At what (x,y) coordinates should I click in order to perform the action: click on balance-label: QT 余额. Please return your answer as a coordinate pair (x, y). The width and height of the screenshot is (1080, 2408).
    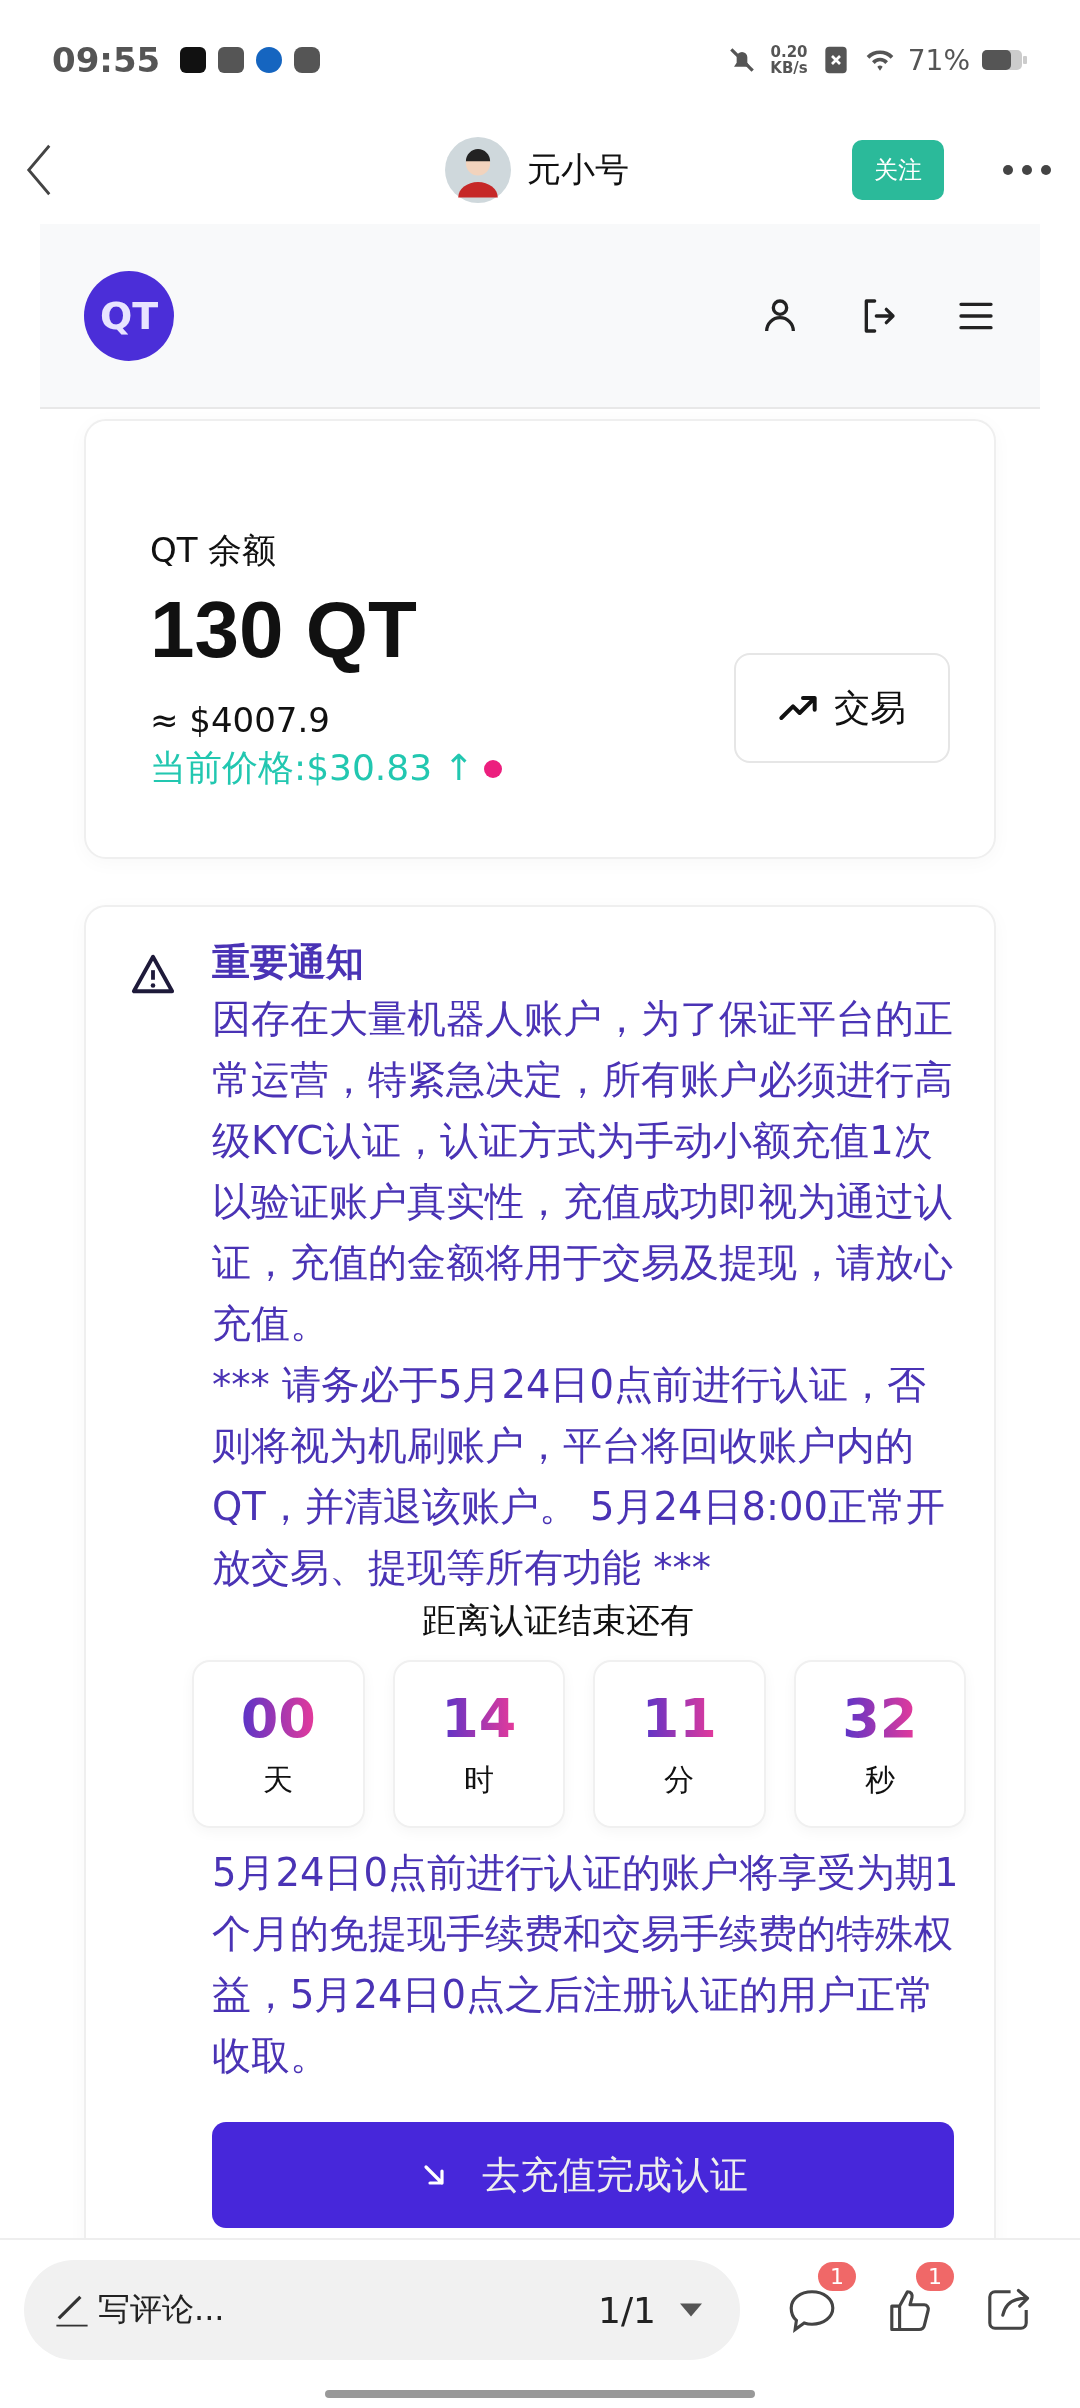
    Looking at the image, I should click on (214, 550).